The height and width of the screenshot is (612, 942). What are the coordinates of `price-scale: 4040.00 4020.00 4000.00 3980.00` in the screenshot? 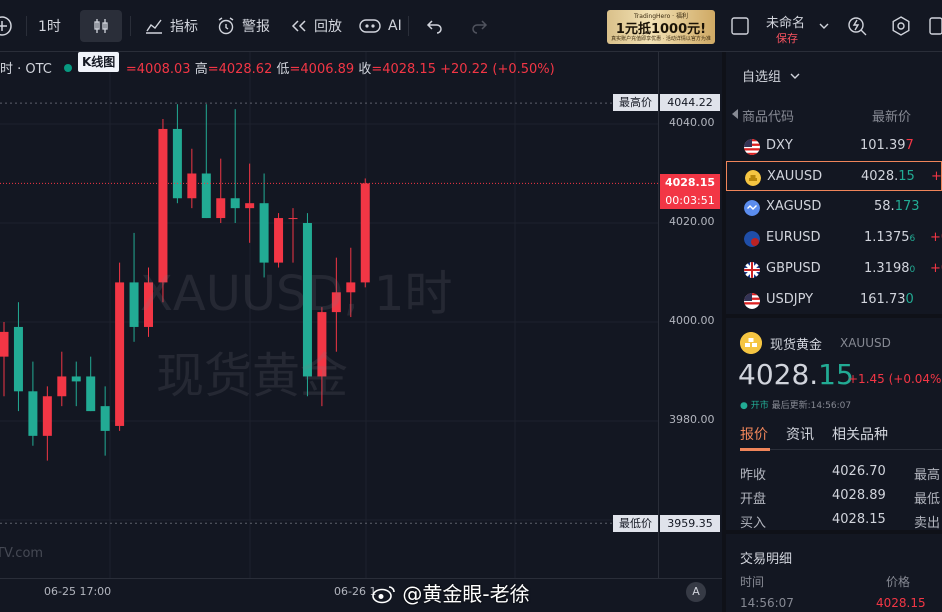 It's located at (690, 315).